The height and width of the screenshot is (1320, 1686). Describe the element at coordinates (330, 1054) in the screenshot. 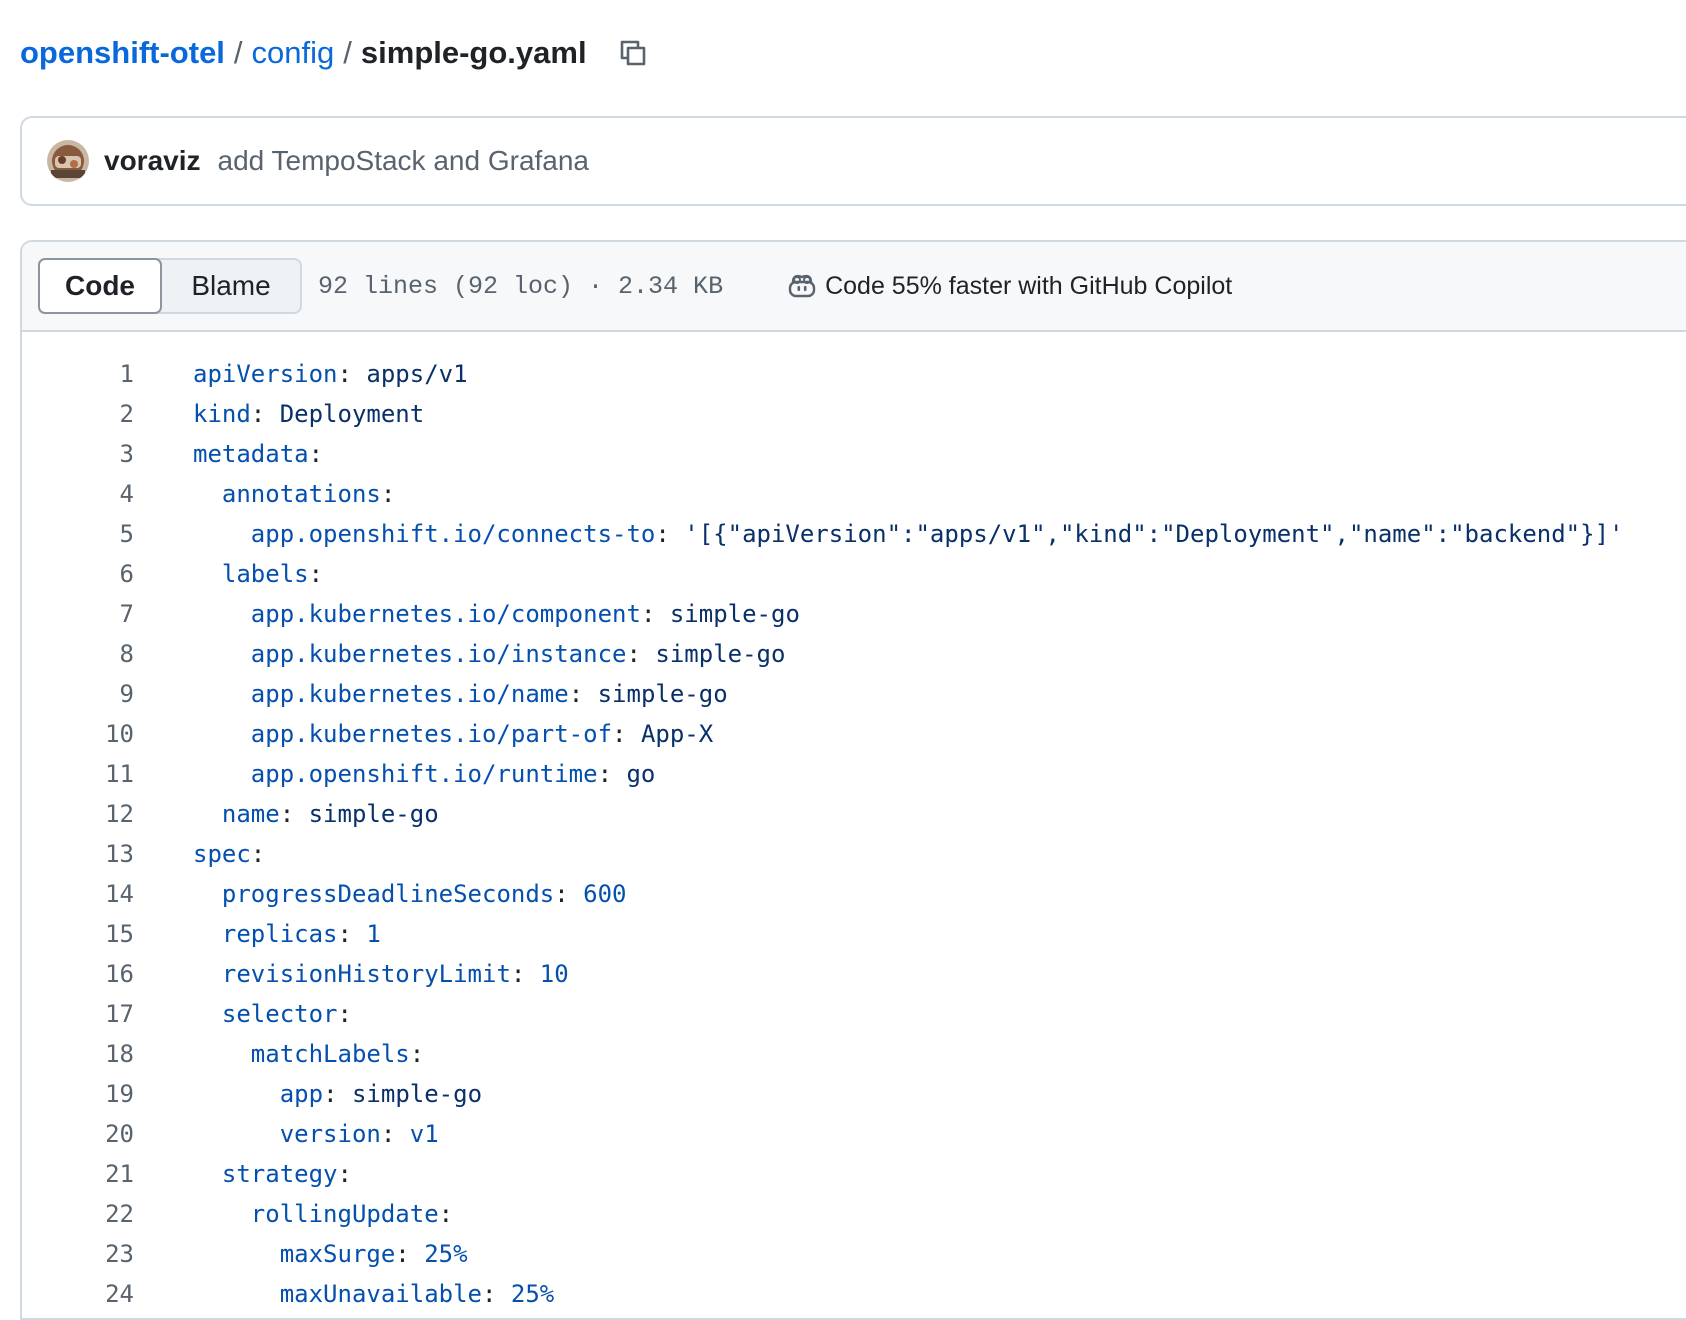

I see `yaml-key: matchLabels` at that location.